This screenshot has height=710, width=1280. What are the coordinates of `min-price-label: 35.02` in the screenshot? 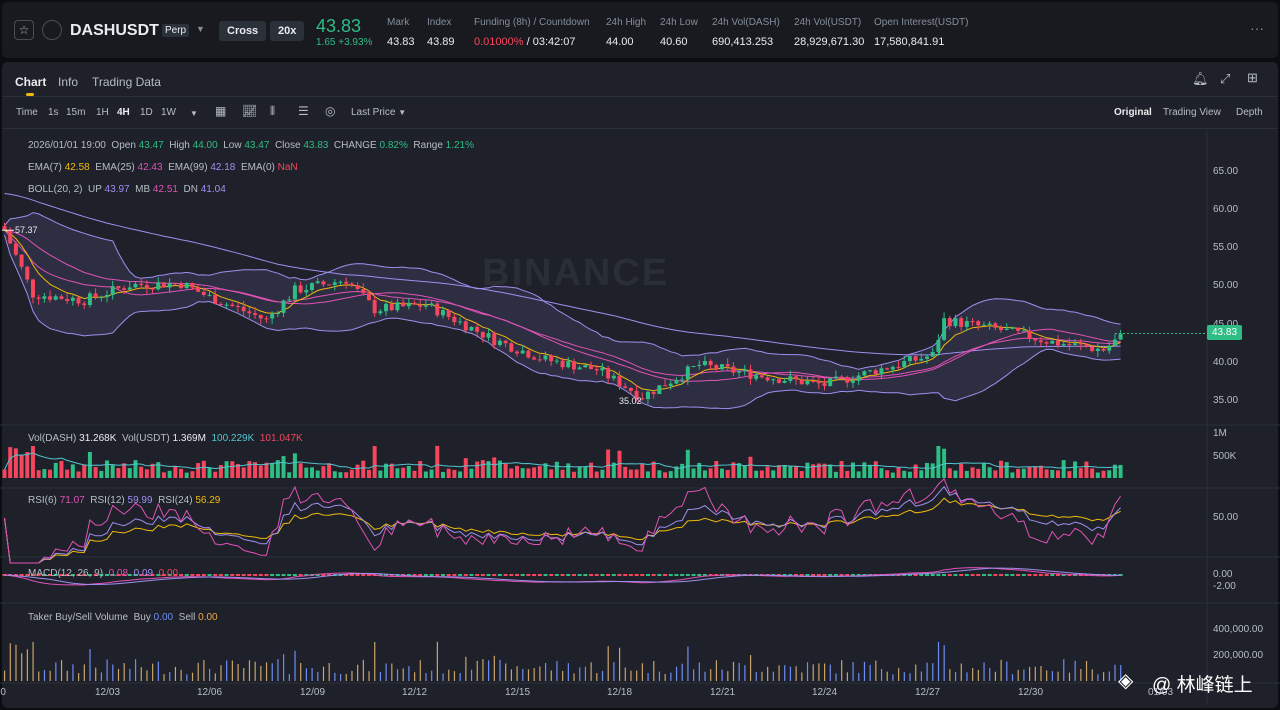 It's located at (630, 401).